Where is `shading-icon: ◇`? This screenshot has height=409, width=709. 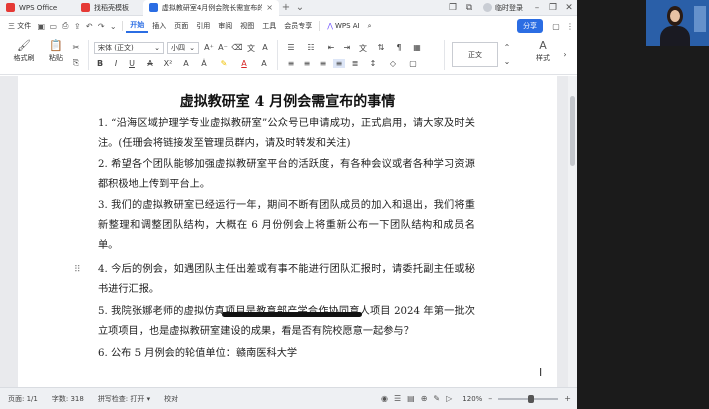 shading-icon: ◇ is located at coordinates (393, 63).